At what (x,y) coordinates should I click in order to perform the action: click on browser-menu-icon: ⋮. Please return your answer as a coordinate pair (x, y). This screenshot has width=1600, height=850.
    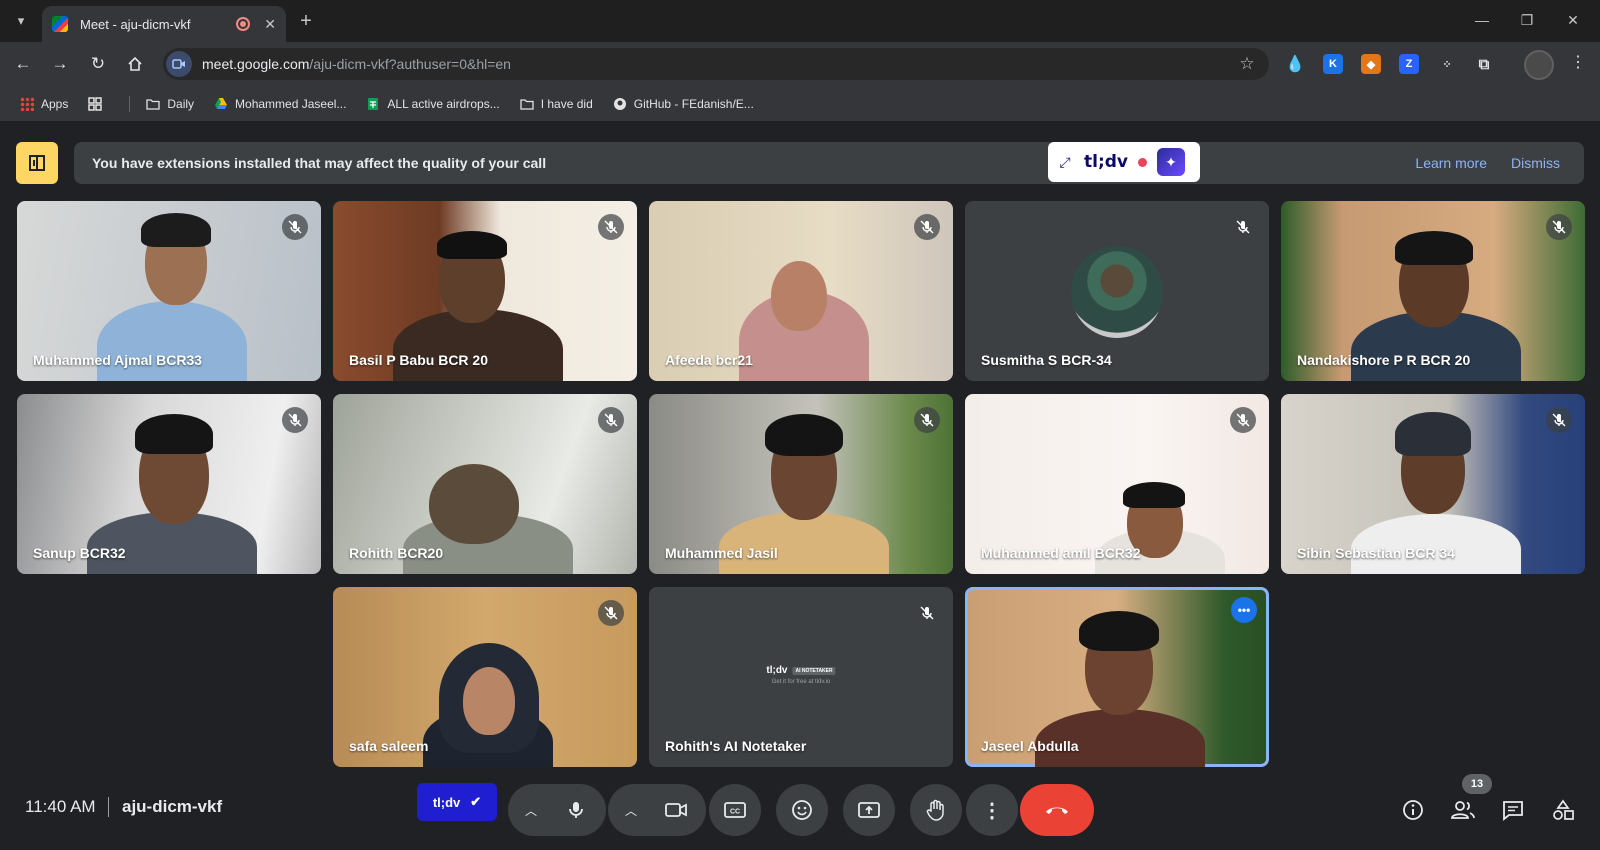
    Looking at the image, I should click on (1578, 62).